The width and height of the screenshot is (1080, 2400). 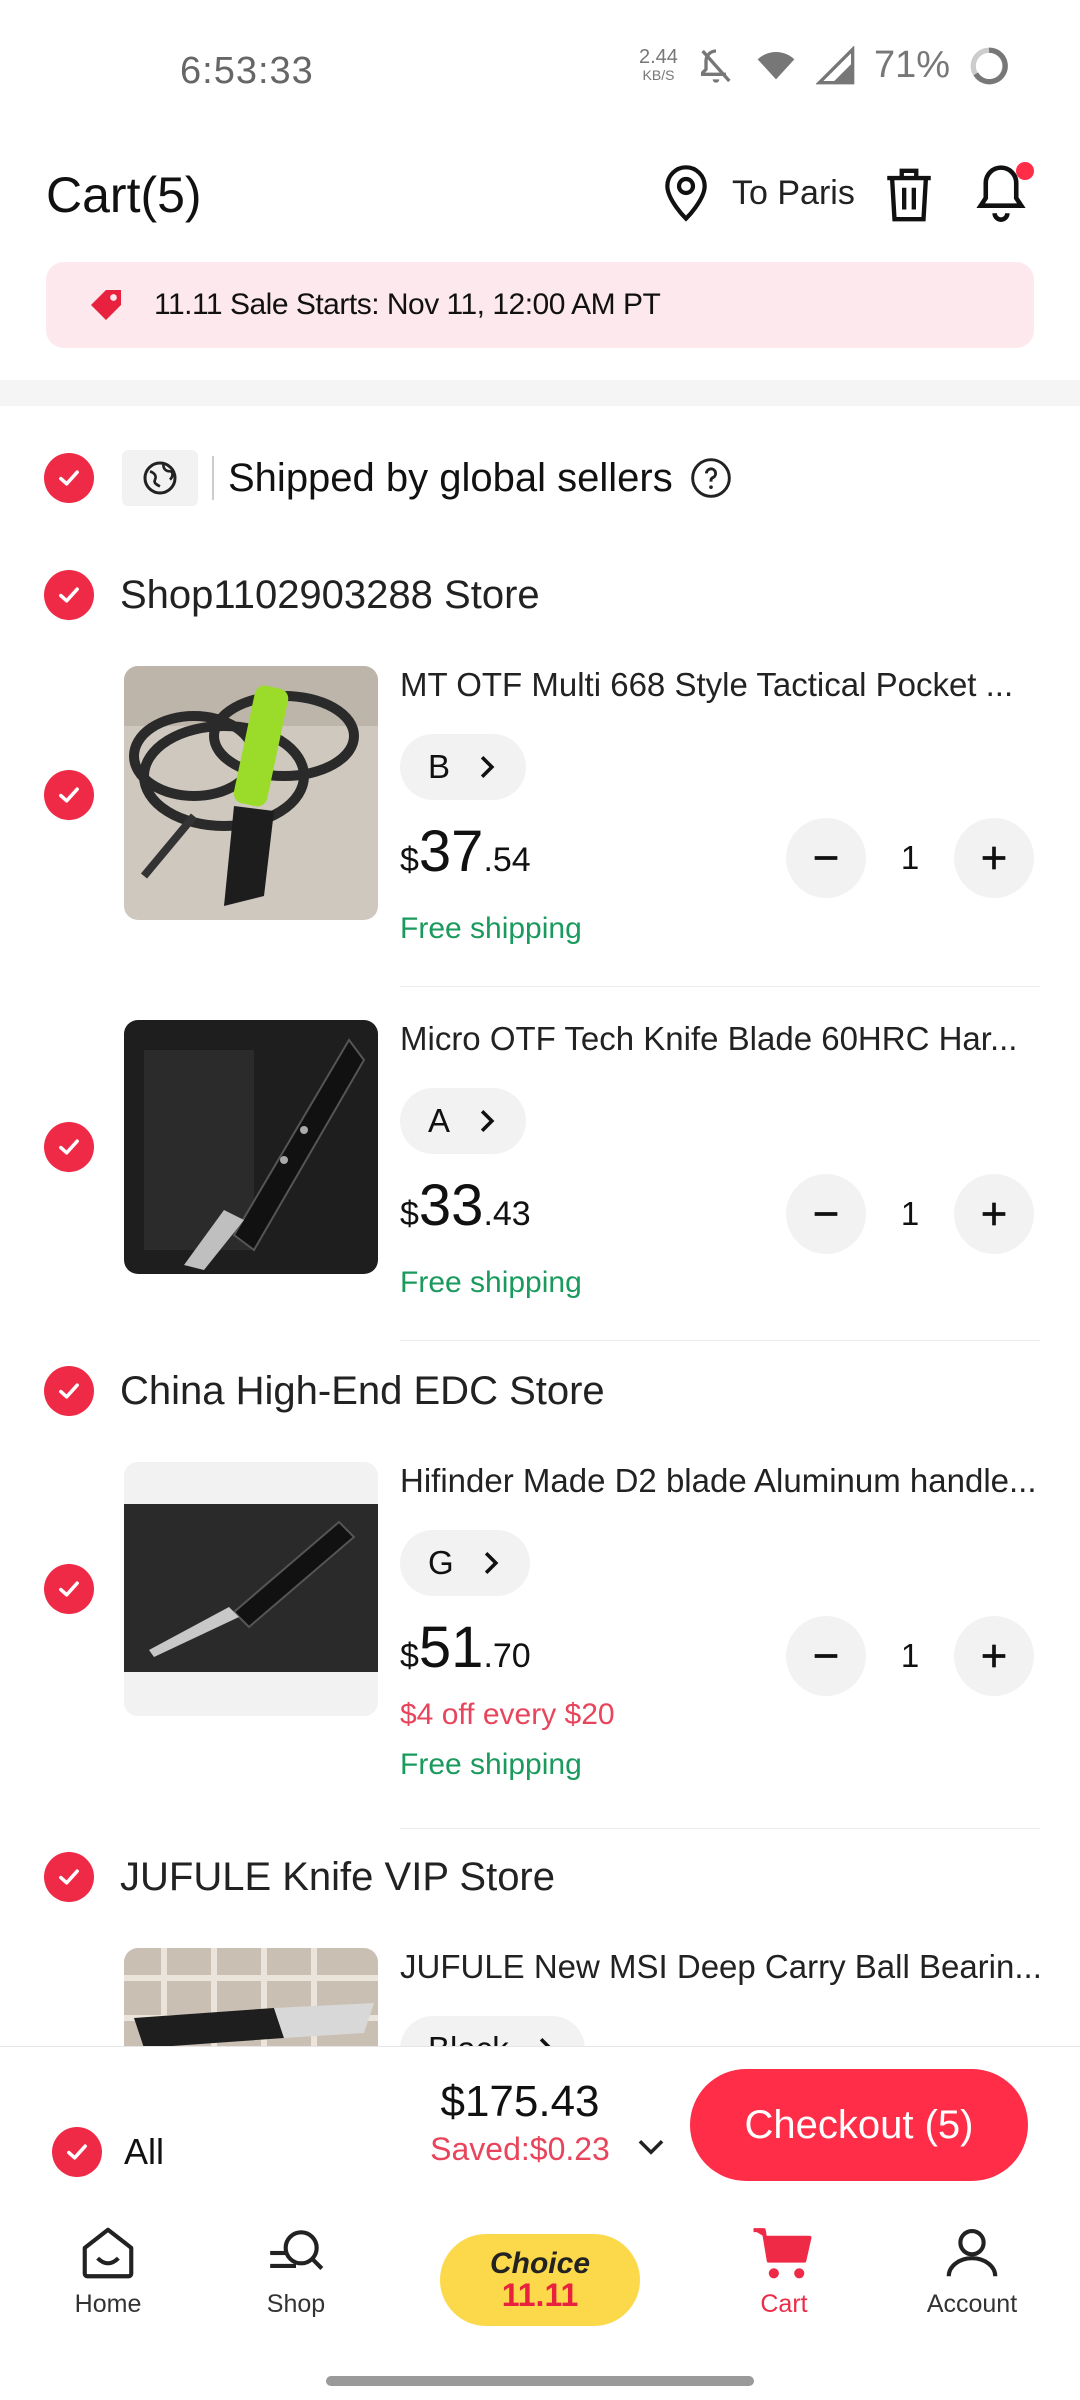 What do you see at coordinates (69, 478) in the screenshot?
I see `global-sellers-checkbox` at bounding box center [69, 478].